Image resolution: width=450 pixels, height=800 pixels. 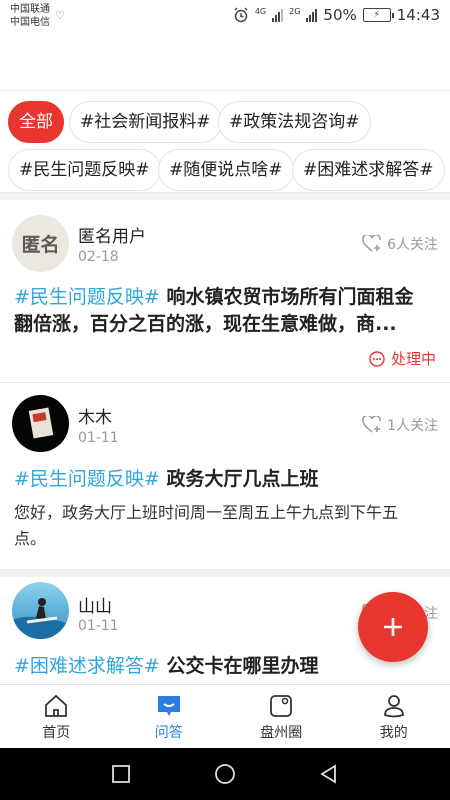 I want to click on follow-count: 1人关注, so click(x=412, y=426).